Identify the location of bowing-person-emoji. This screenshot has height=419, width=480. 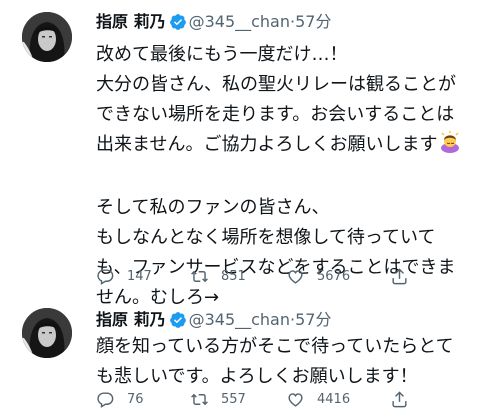
(450, 147).